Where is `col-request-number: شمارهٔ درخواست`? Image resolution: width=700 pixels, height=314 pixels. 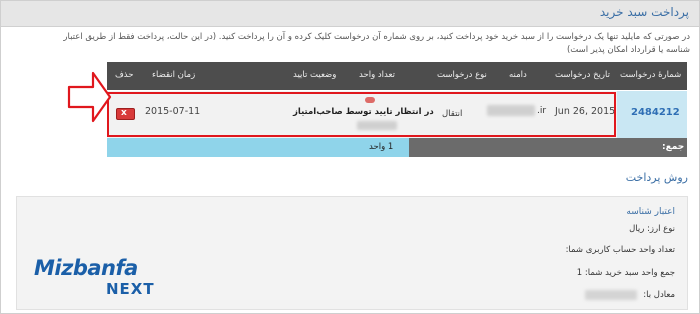 col-request-number: شمارهٔ درخواست is located at coordinates (650, 75).